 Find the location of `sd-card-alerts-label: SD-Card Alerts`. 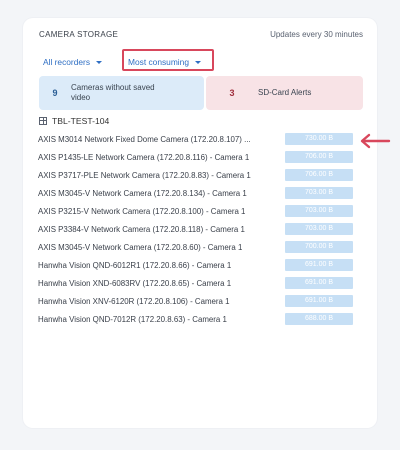

sd-card-alerts-label: SD-Card Alerts is located at coordinates (285, 92).